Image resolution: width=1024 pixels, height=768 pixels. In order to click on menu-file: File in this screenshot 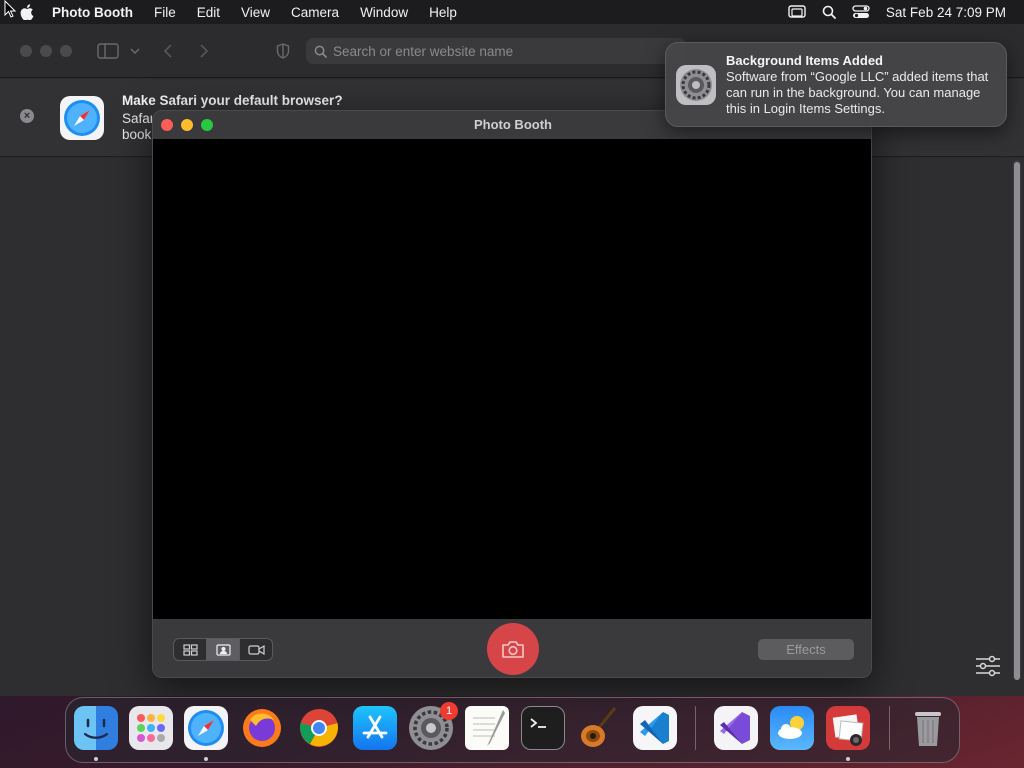, I will do `click(165, 12)`.